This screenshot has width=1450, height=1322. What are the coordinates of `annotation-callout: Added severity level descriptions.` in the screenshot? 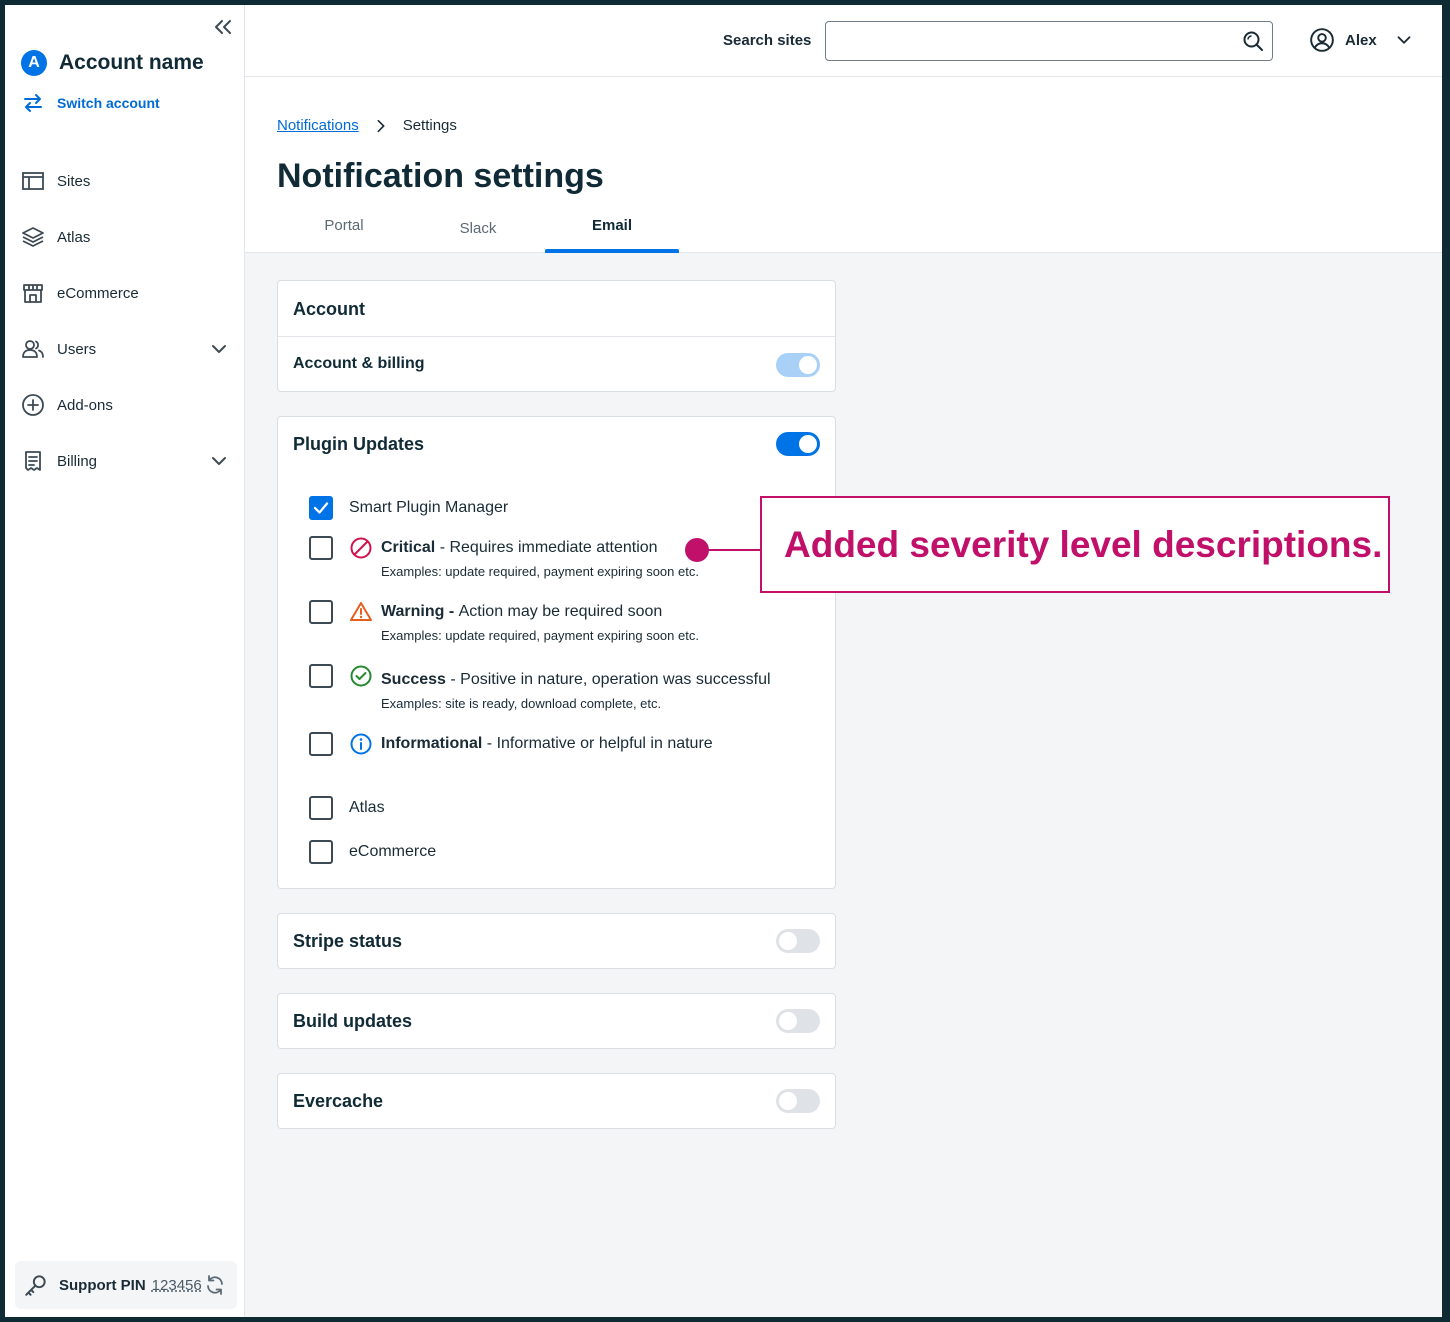 It's located at (1075, 544).